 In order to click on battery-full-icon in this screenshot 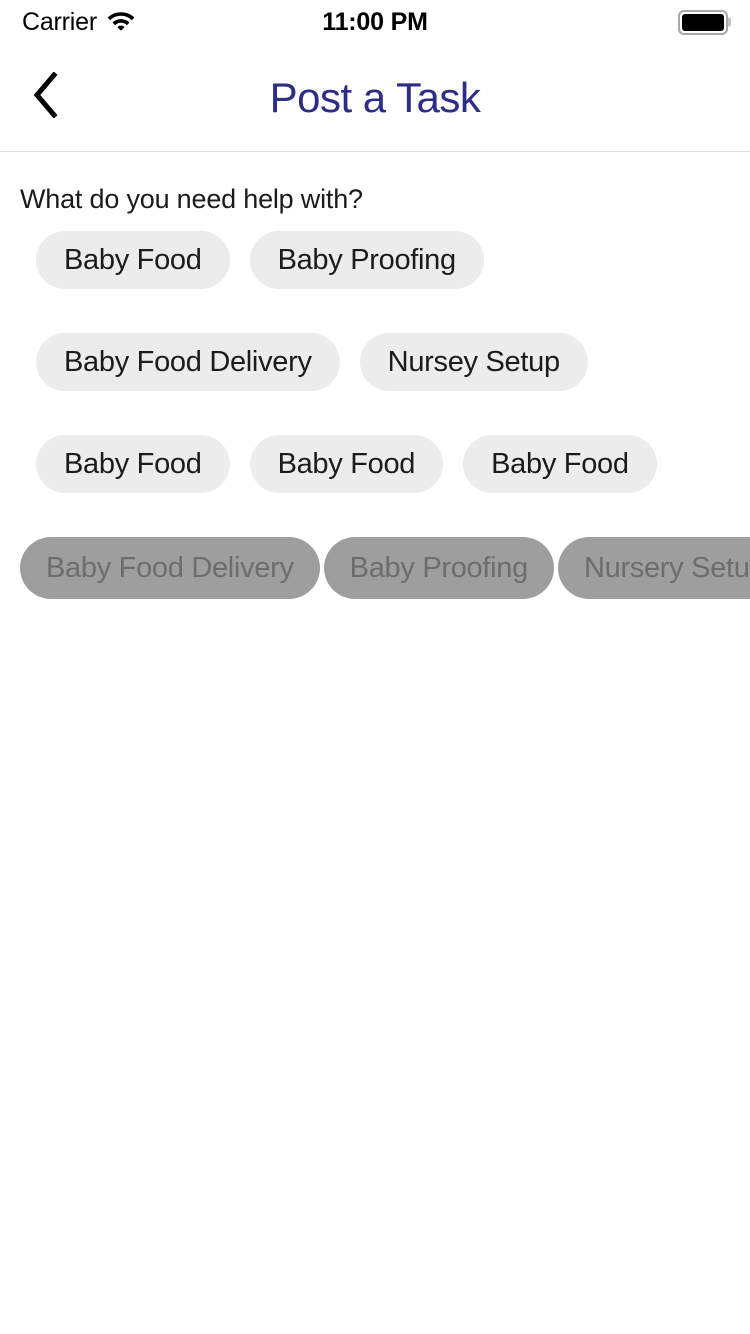, I will do `click(703, 22)`.